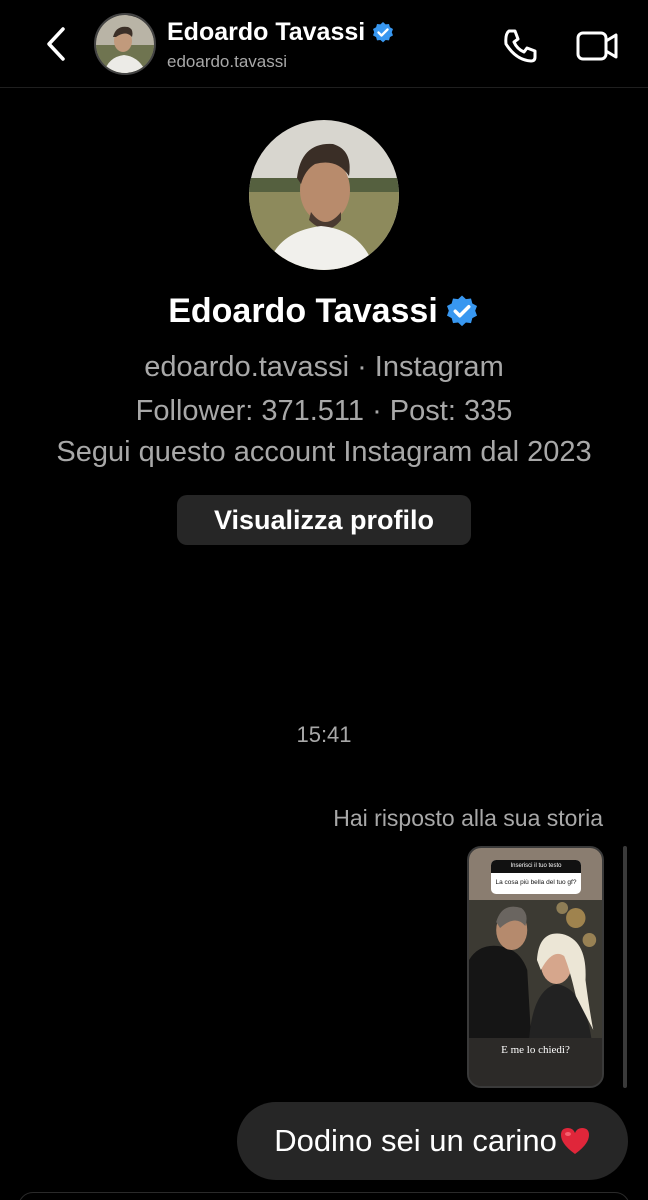 This screenshot has height=1200, width=648. Describe the element at coordinates (324, 367) in the screenshot. I see `profile-meta: edoardo.tavassi · Instagram` at that location.